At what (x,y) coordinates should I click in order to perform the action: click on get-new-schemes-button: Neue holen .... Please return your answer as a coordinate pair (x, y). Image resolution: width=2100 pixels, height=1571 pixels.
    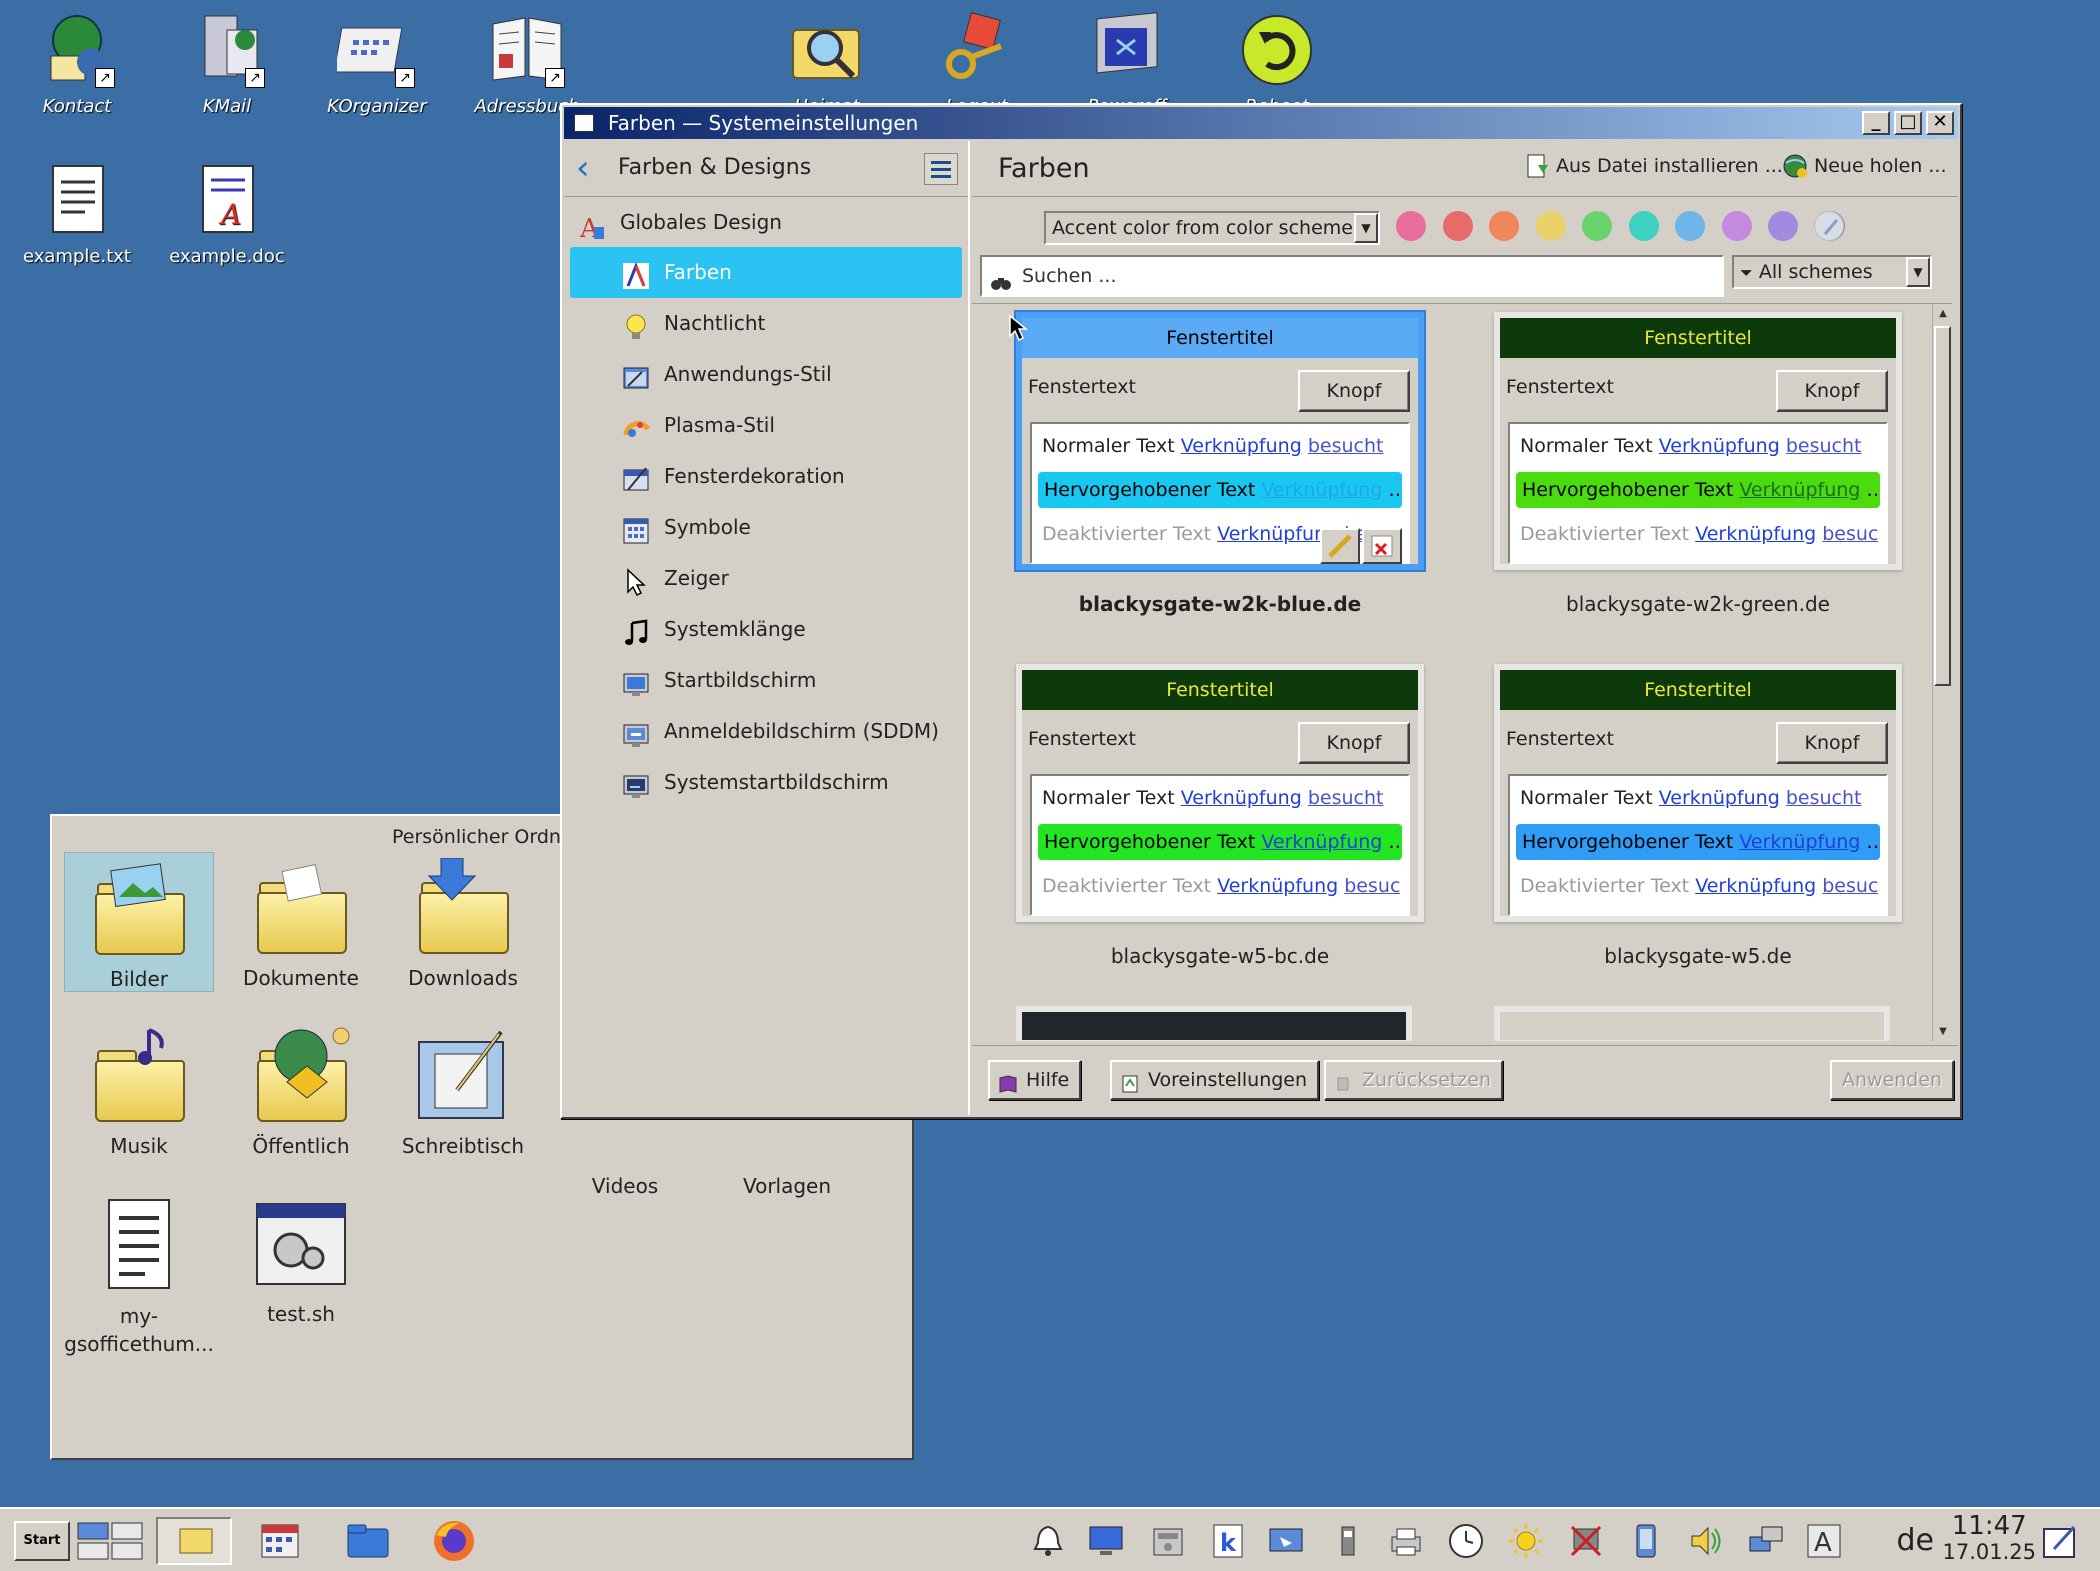
    Looking at the image, I should click on (1864, 166).